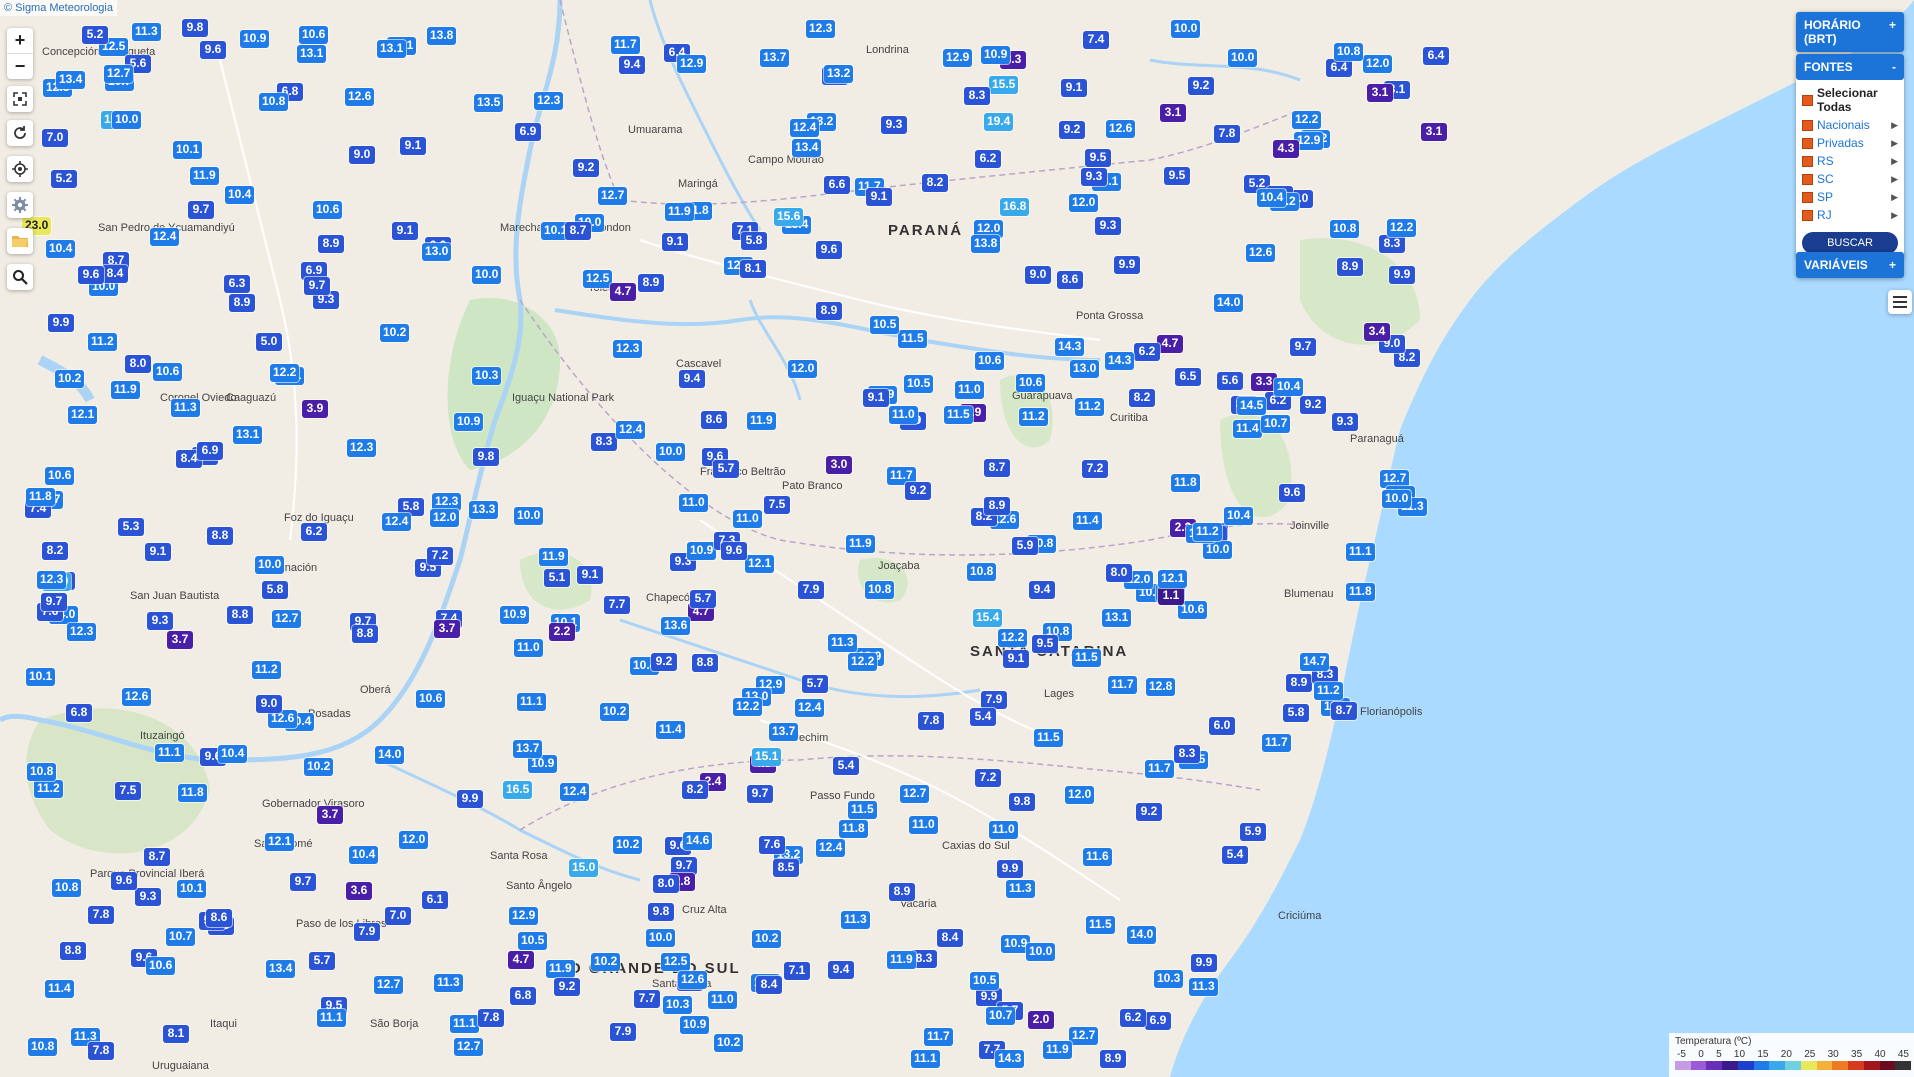  I want to click on station-temperature-marker: 7.8, so click(101, 915).